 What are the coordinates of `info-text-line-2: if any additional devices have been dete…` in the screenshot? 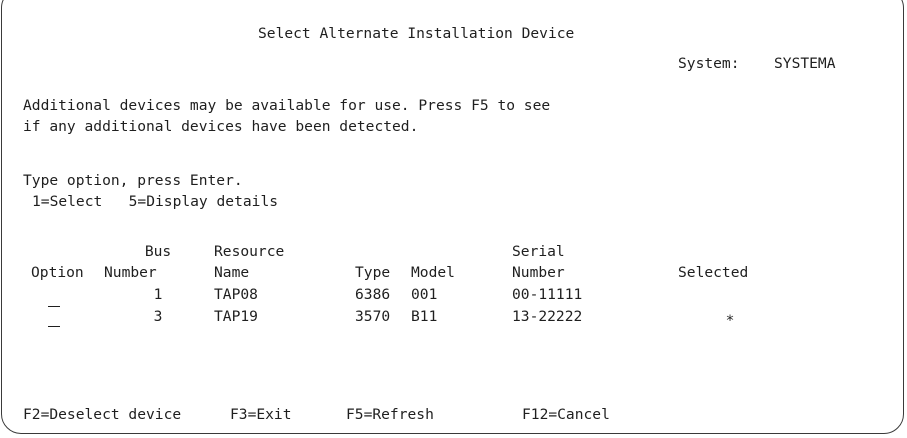 It's located at (221, 126).